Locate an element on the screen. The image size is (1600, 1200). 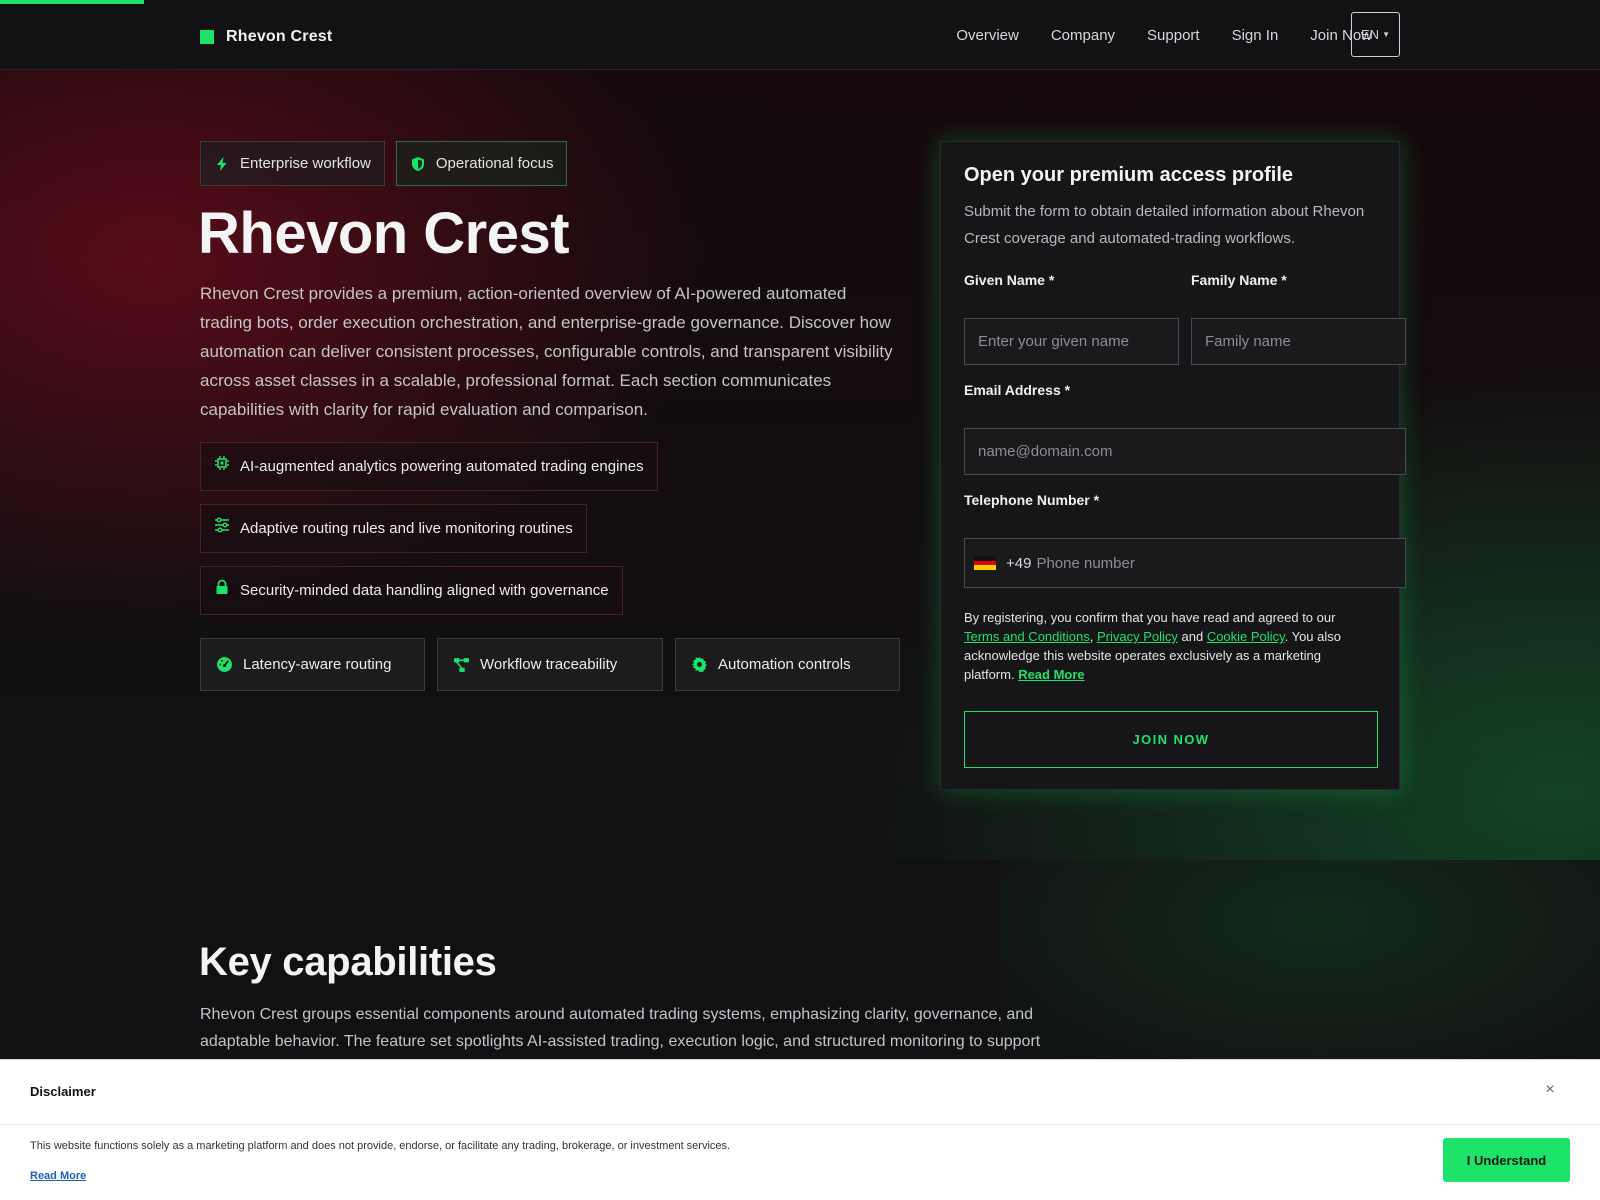
phone-label: Telephone Number * is located at coordinates (1032, 500).